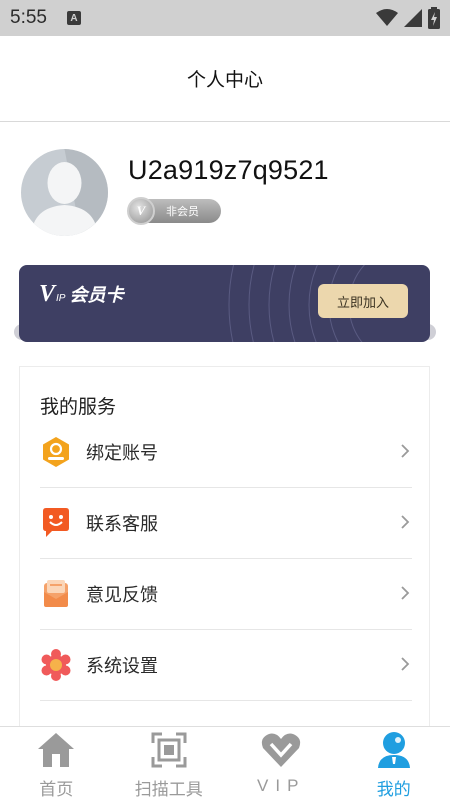 Image resolution: width=450 pixels, height=800 pixels. What do you see at coordinates (141, 211) in the screenshot?
I see `member-v-icon: V` at bounding box center [141, 211].